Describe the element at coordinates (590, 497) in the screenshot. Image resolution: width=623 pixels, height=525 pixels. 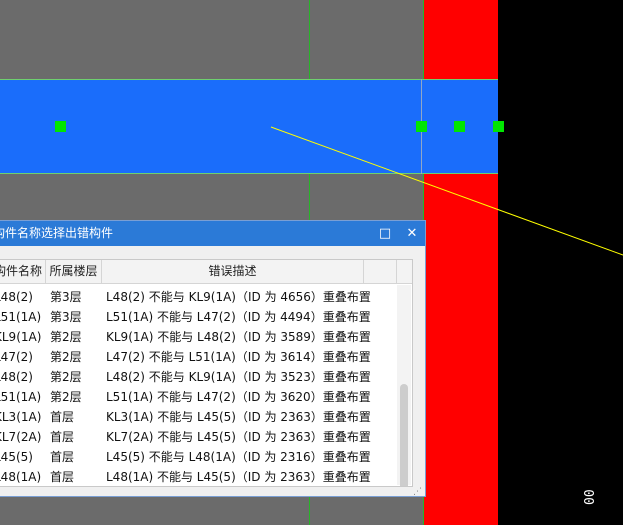
I see `coordinate-text: 00` at that location.